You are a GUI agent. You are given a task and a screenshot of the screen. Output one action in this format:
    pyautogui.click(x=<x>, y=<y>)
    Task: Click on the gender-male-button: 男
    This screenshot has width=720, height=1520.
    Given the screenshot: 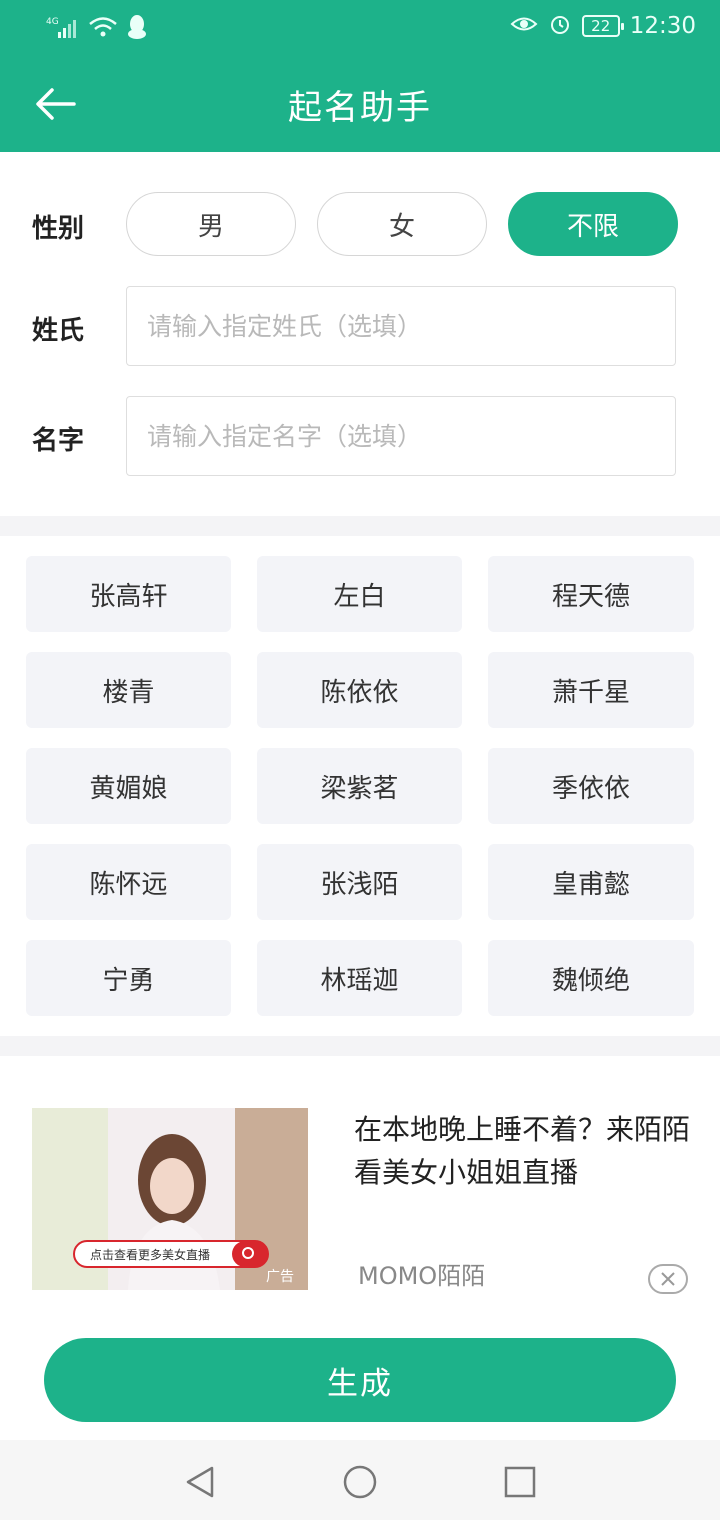 What is the action you would take?
    pyautogui.click(x=211, y=224)
    